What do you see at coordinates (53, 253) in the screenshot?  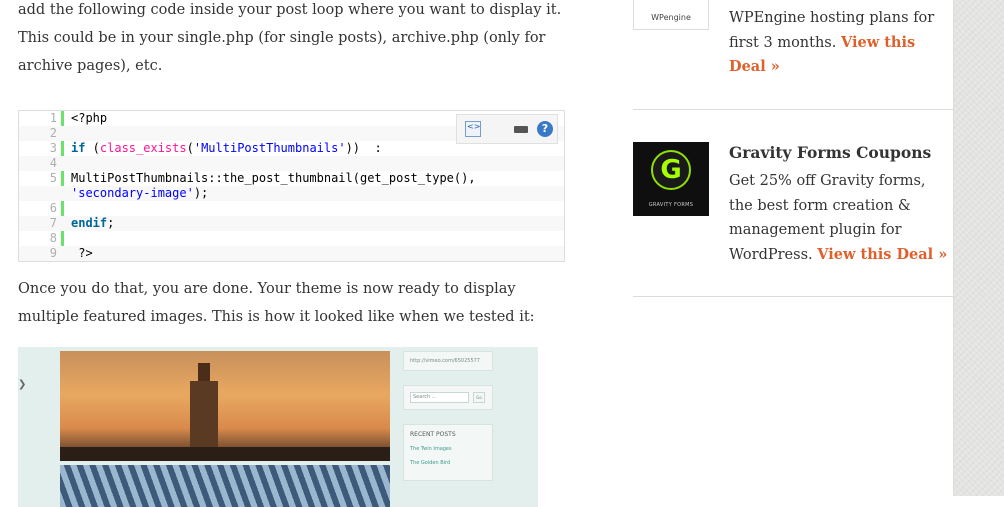 I see `line-number: 9` at bounding box center [53, 253].